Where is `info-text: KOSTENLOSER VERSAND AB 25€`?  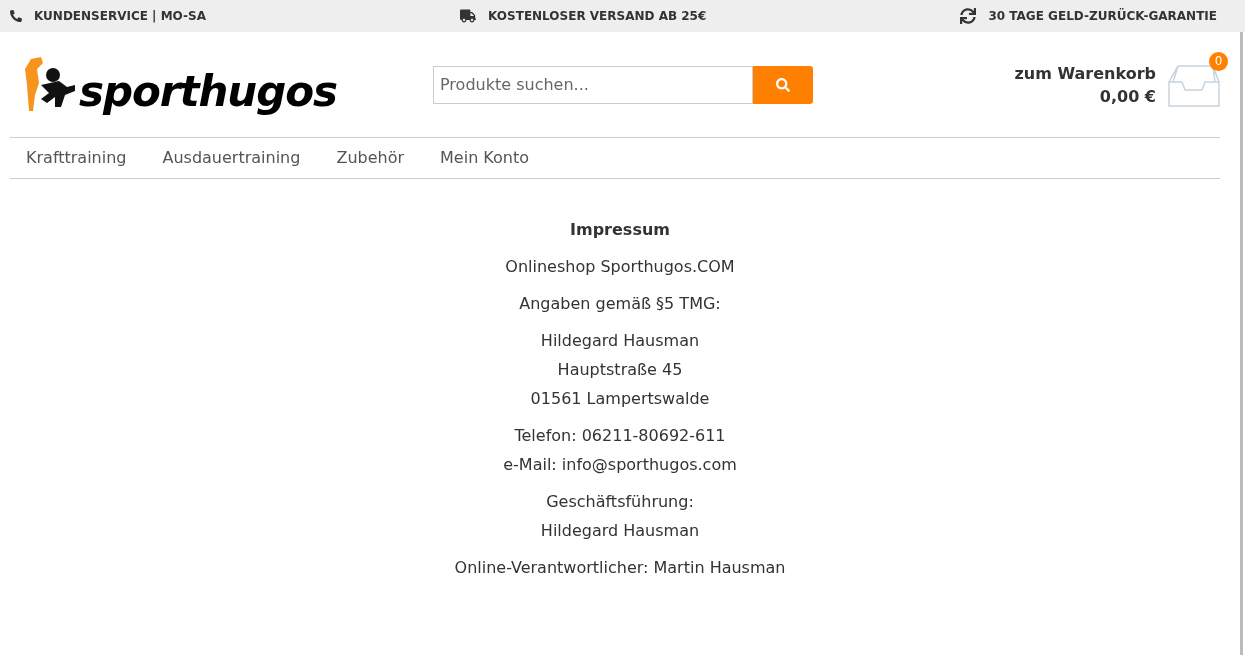
info-text: KOSTENLOSER VERSAND AB 25€ is located at coordinates (597, 16).